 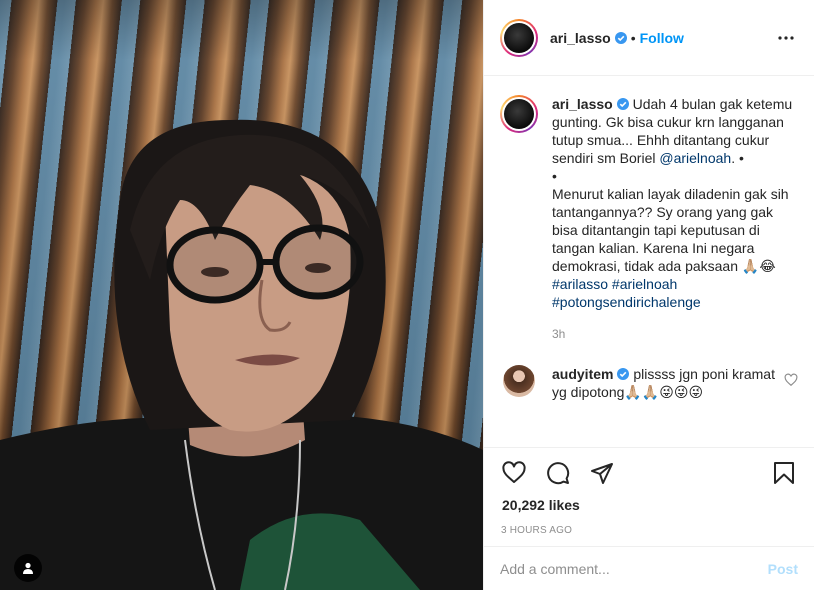 What do you see at coordinates (626, 302) in the screenshot?
I see `hashtag-link: #potongsendirichalenge` at bounding box center [626, 302].